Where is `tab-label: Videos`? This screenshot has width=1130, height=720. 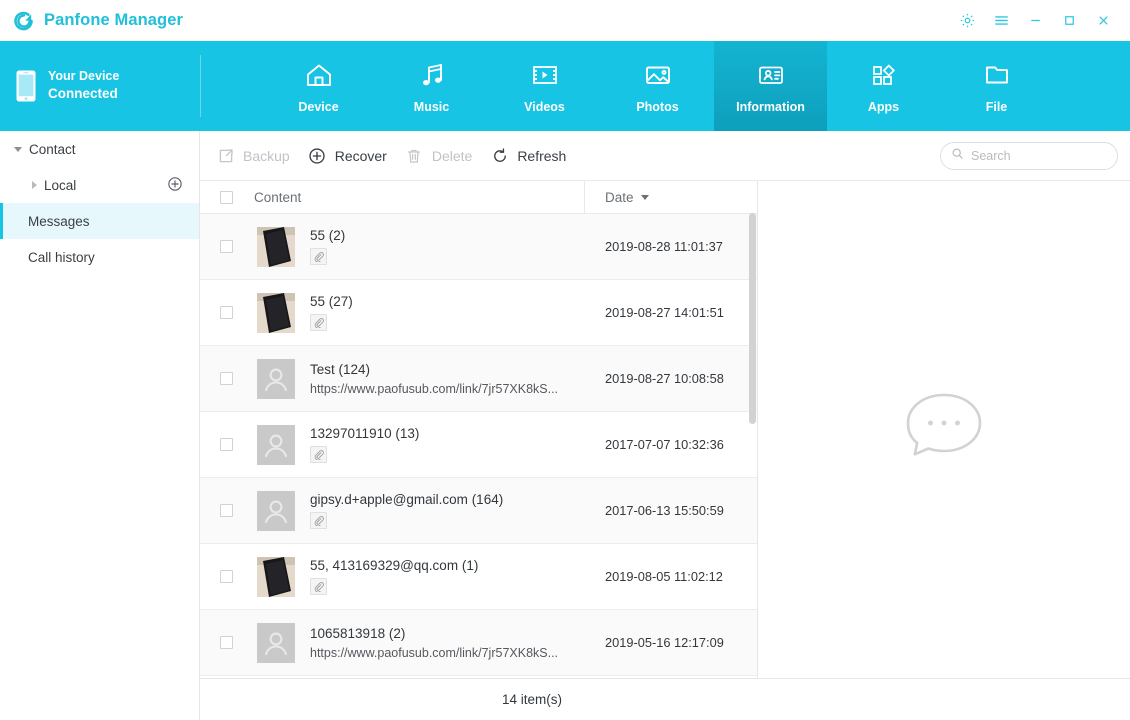 tab-label: Videos is located at coordinates (544, 107).